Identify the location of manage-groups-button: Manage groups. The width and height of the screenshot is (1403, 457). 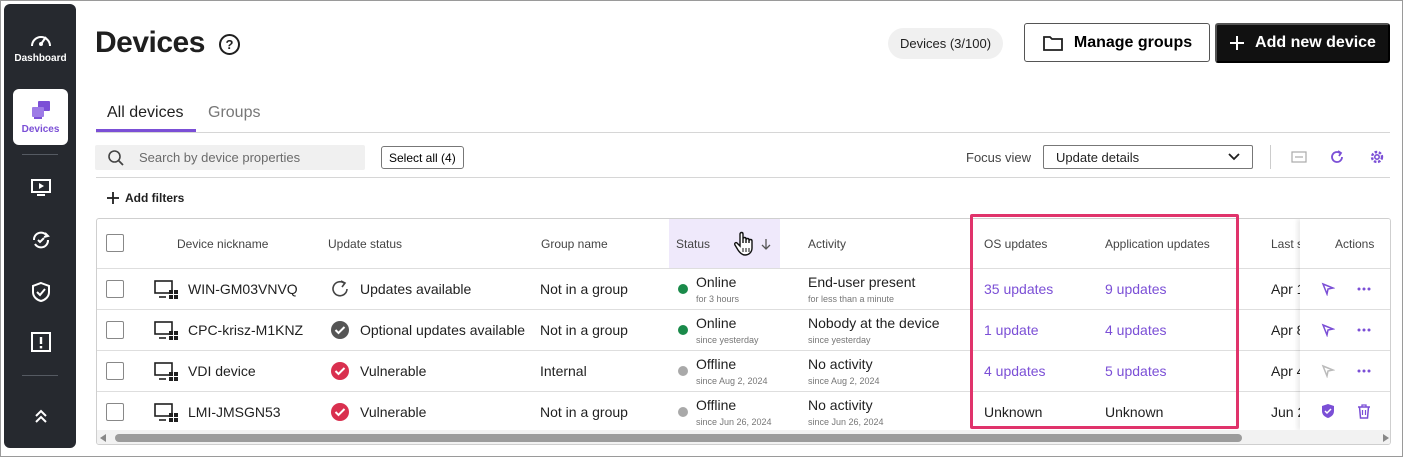
(1117, 42).